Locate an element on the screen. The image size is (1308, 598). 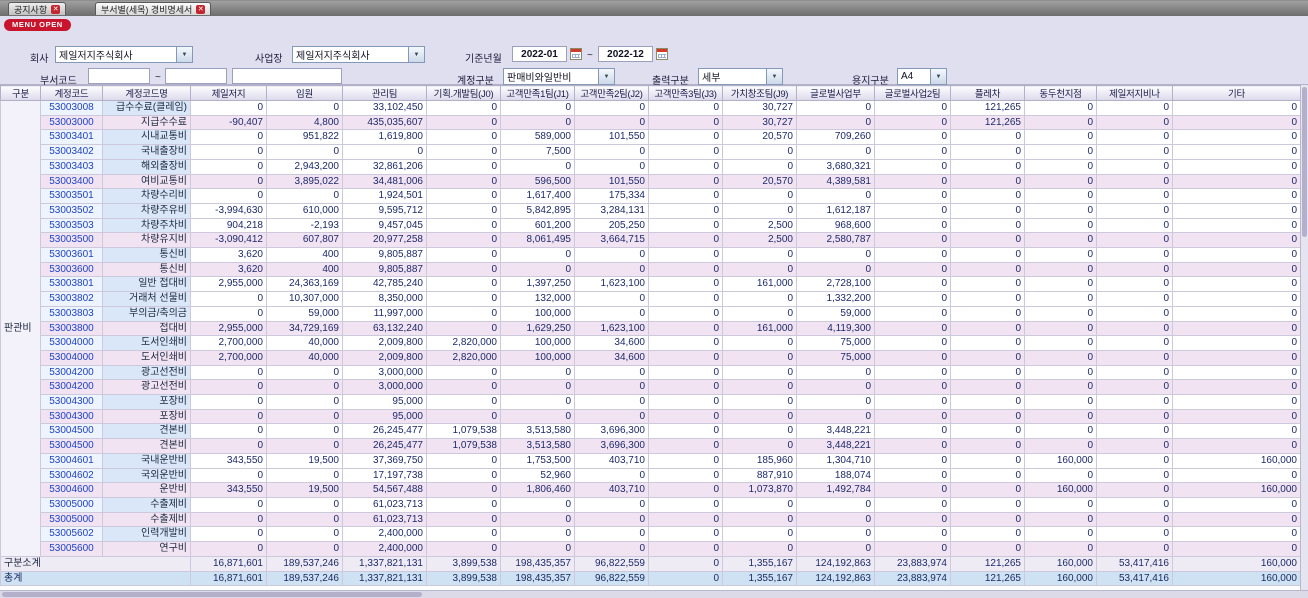
amount-cell: 75,000 is located at coordinates (835, 343).